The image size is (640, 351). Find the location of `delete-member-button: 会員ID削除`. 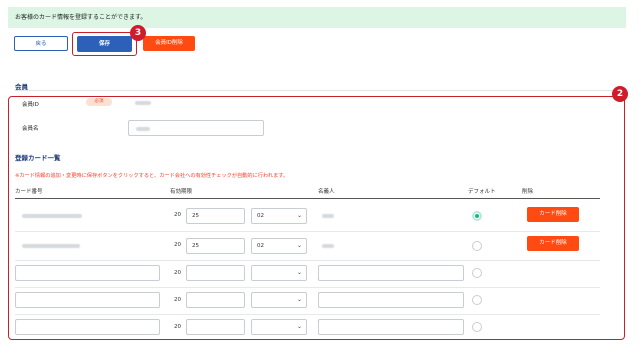

delete-member-button: 会員ID削除 is located at coordinates (169, 43).